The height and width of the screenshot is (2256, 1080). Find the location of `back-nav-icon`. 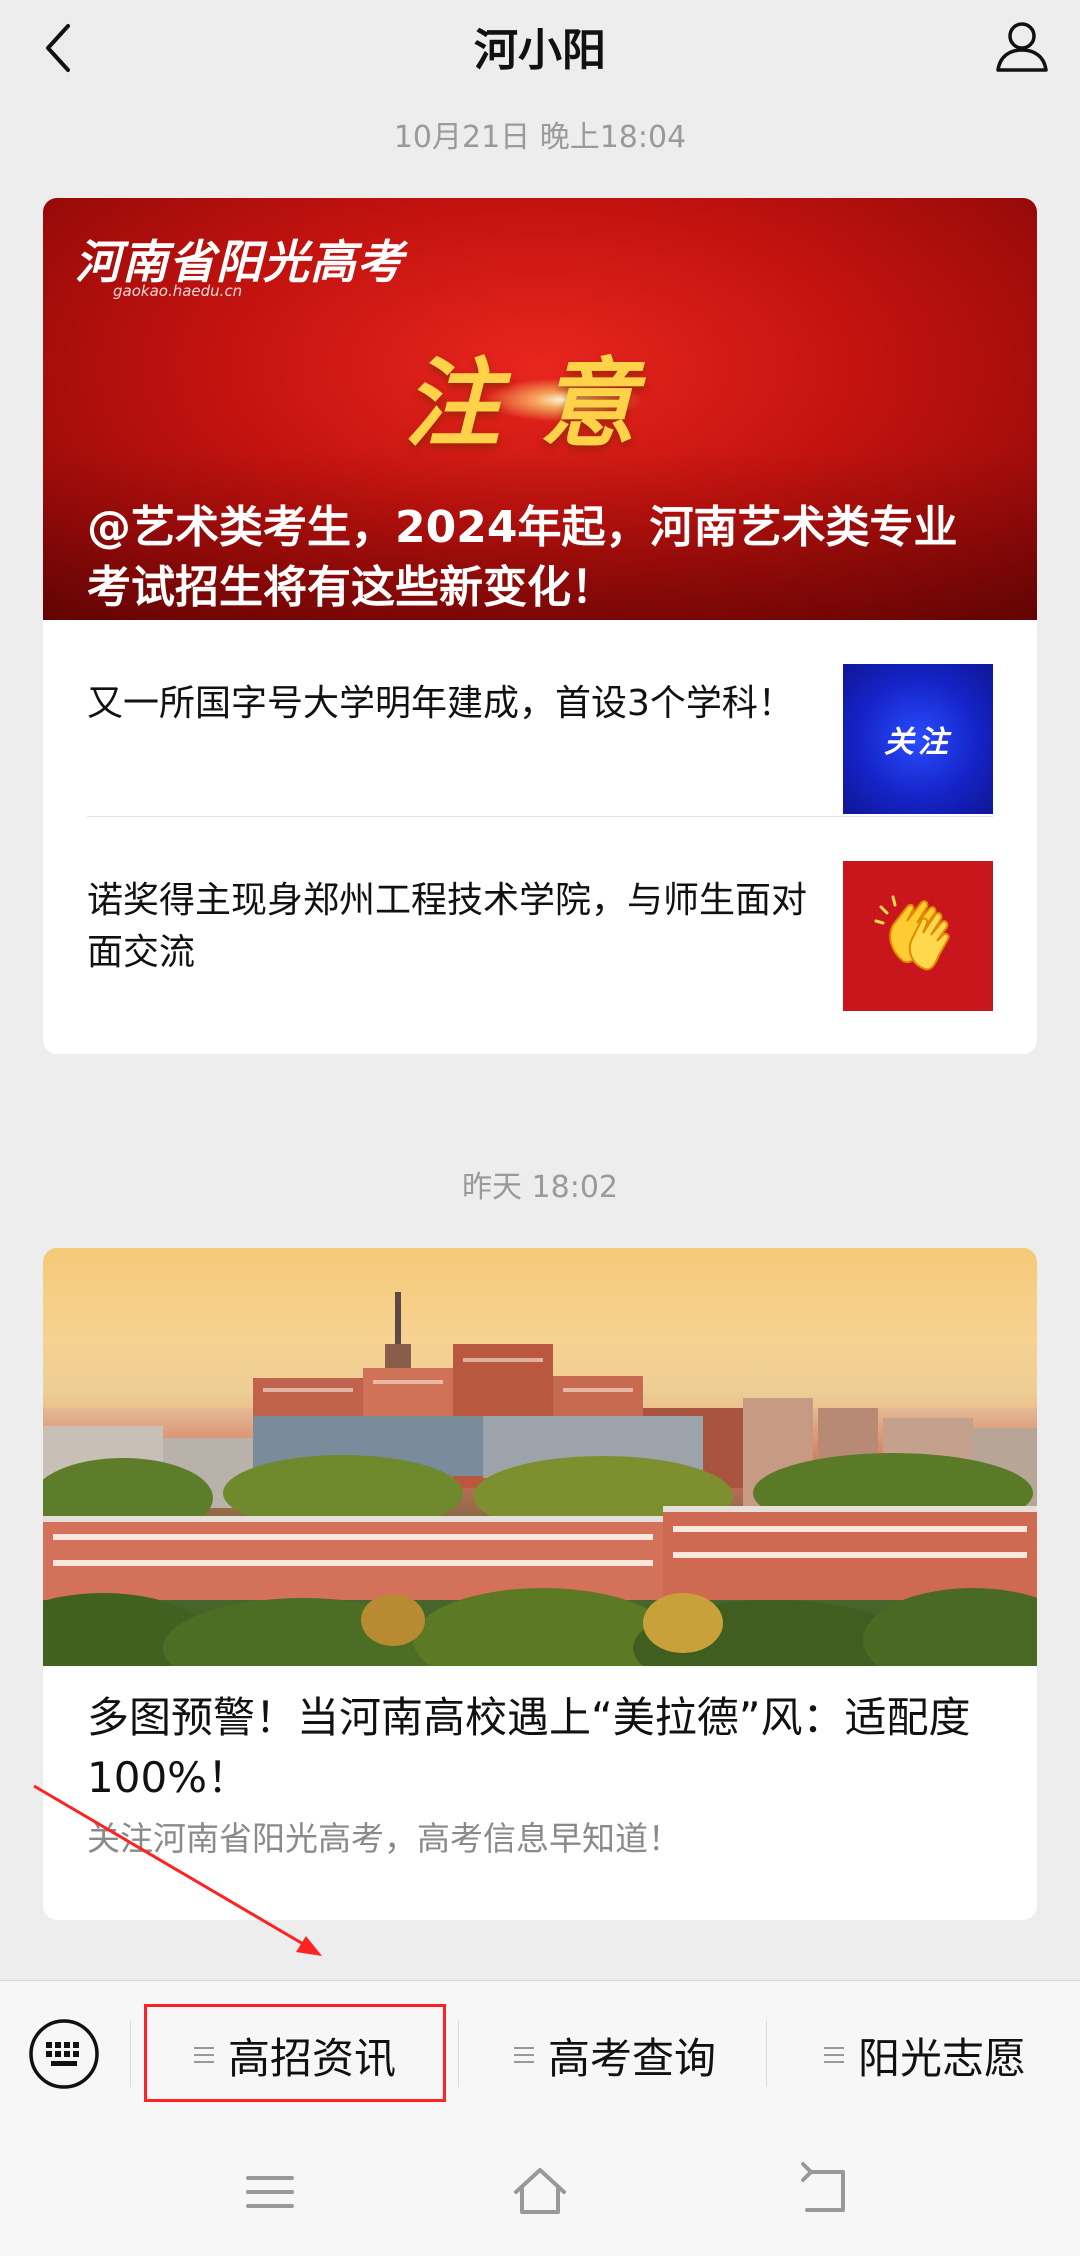

back-nav-icon is located at coordinates (825, 2192).